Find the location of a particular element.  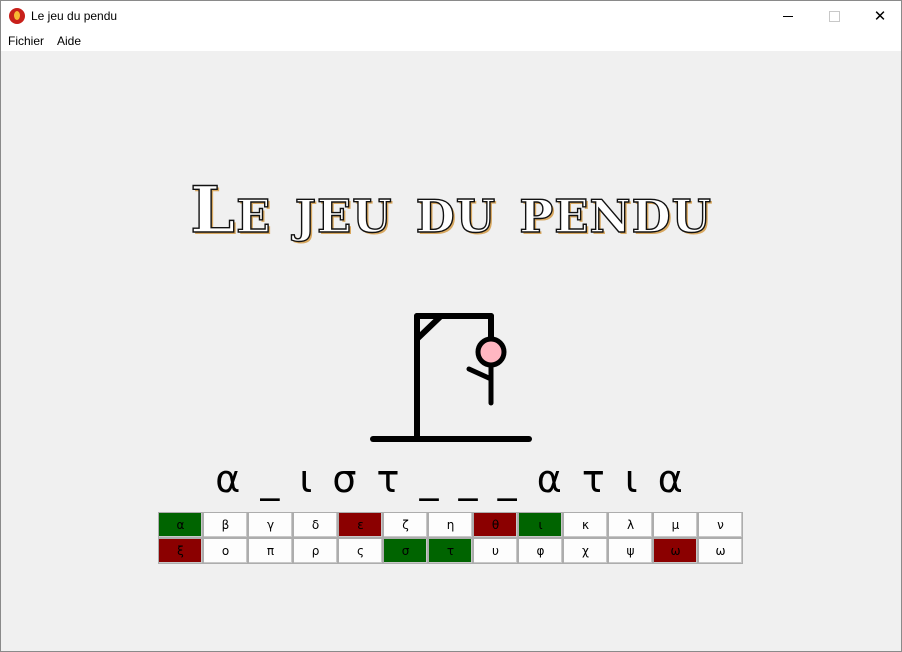

minimize-icon is located at coordinates (788, 16).